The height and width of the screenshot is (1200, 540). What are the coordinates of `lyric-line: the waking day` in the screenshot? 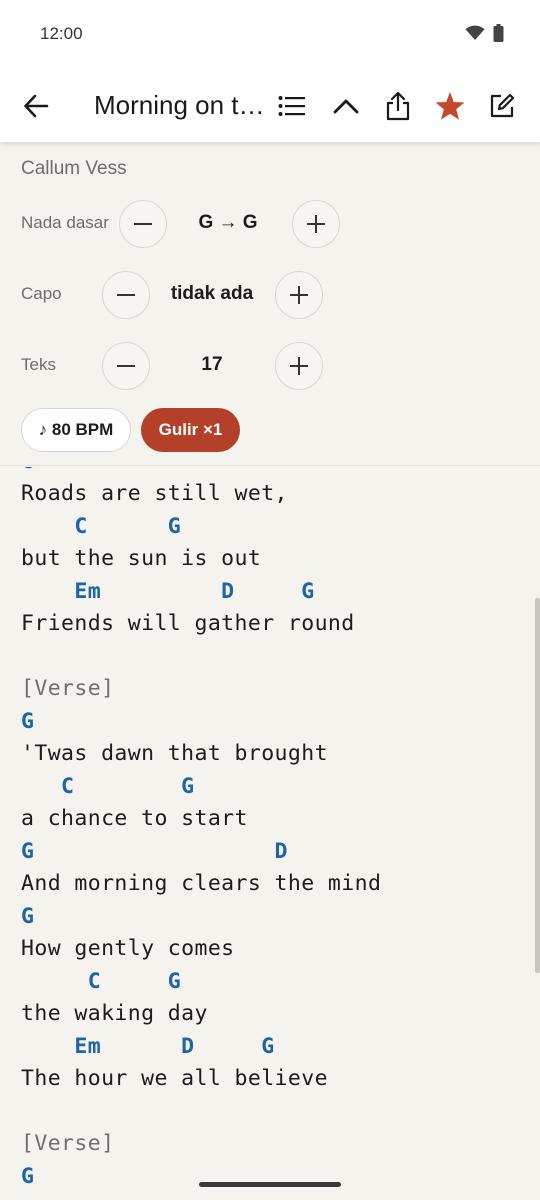 It's located at (114, 1013).